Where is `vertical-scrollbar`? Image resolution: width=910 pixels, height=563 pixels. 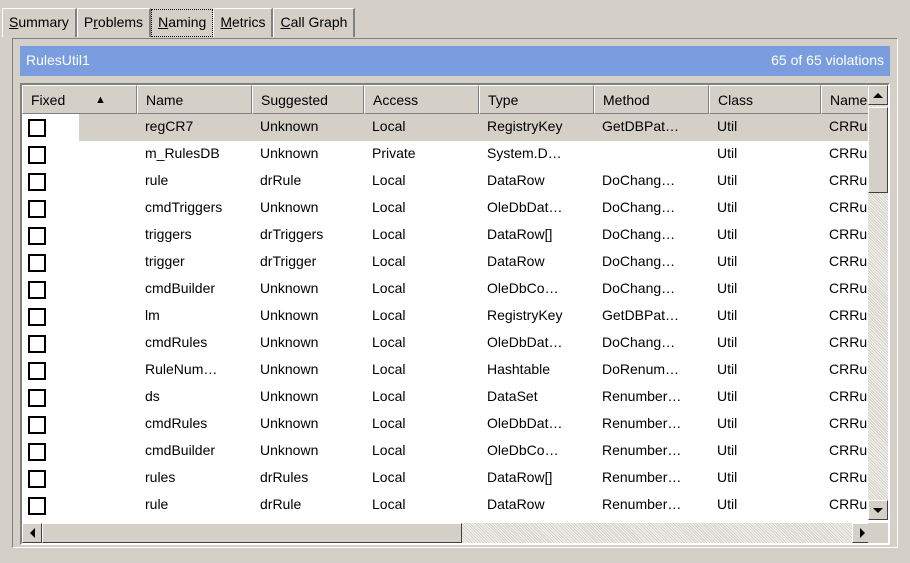
vertical-scrollbar is located at coordinates (878, 302).